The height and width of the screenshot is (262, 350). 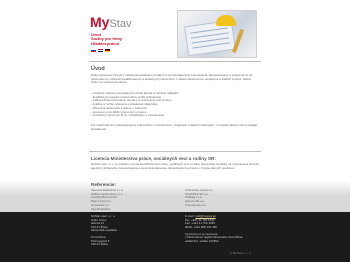 What do you see at coordinates (196, 204) in the screenshot?
I see `reference-item: Chemkostav a.s.` at bounding box center [196, 204].